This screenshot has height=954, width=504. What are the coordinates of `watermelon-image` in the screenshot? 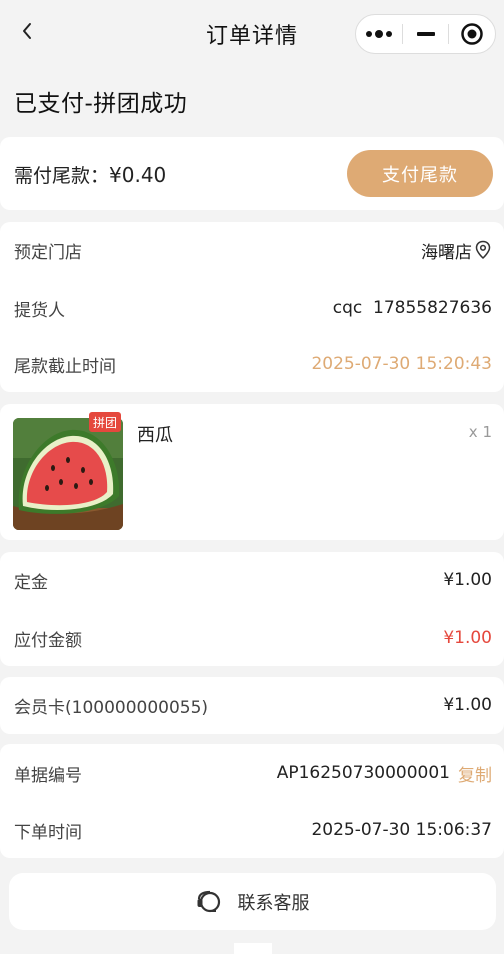 It's located at (68, 474).